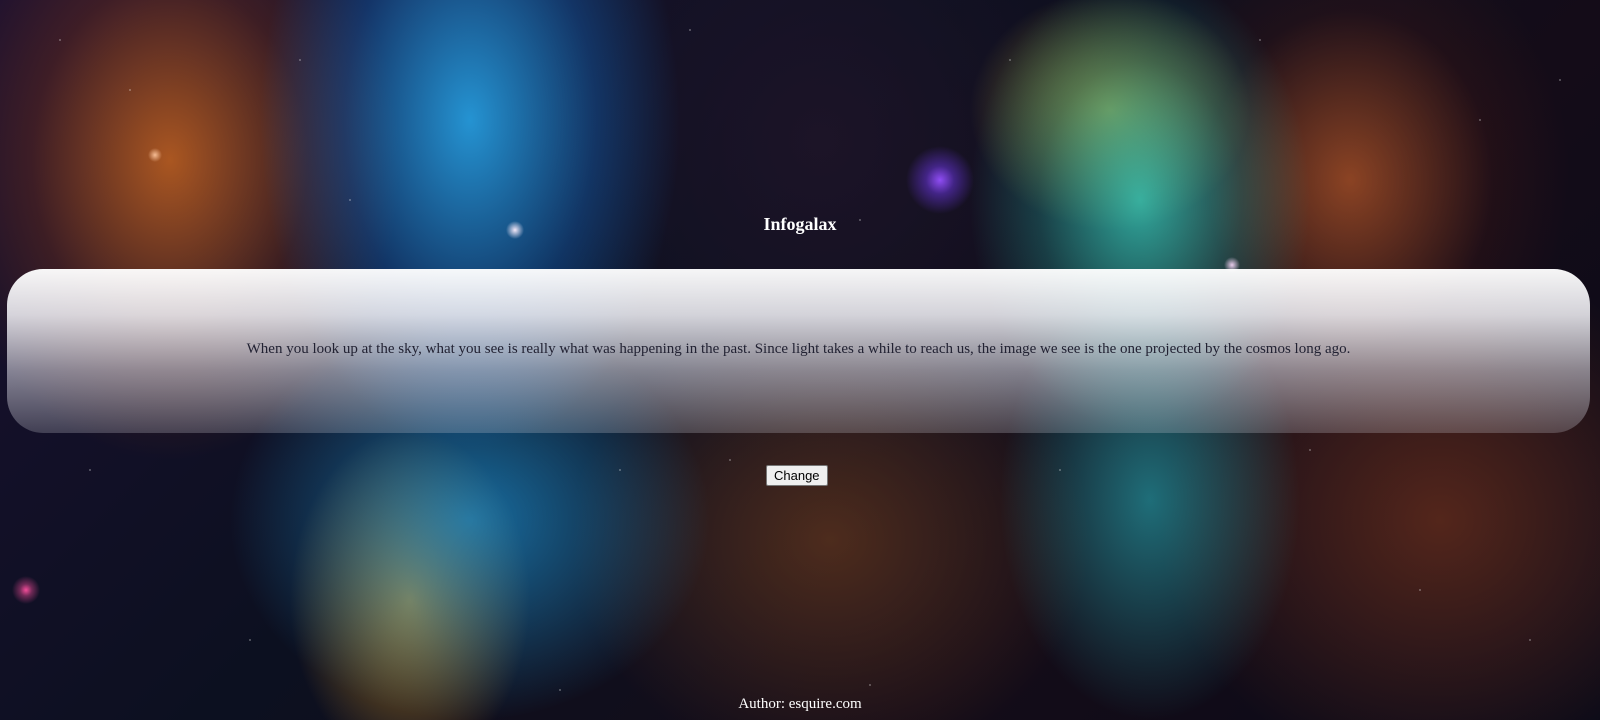  I want to click on change-button: Change, so click(797, 475).